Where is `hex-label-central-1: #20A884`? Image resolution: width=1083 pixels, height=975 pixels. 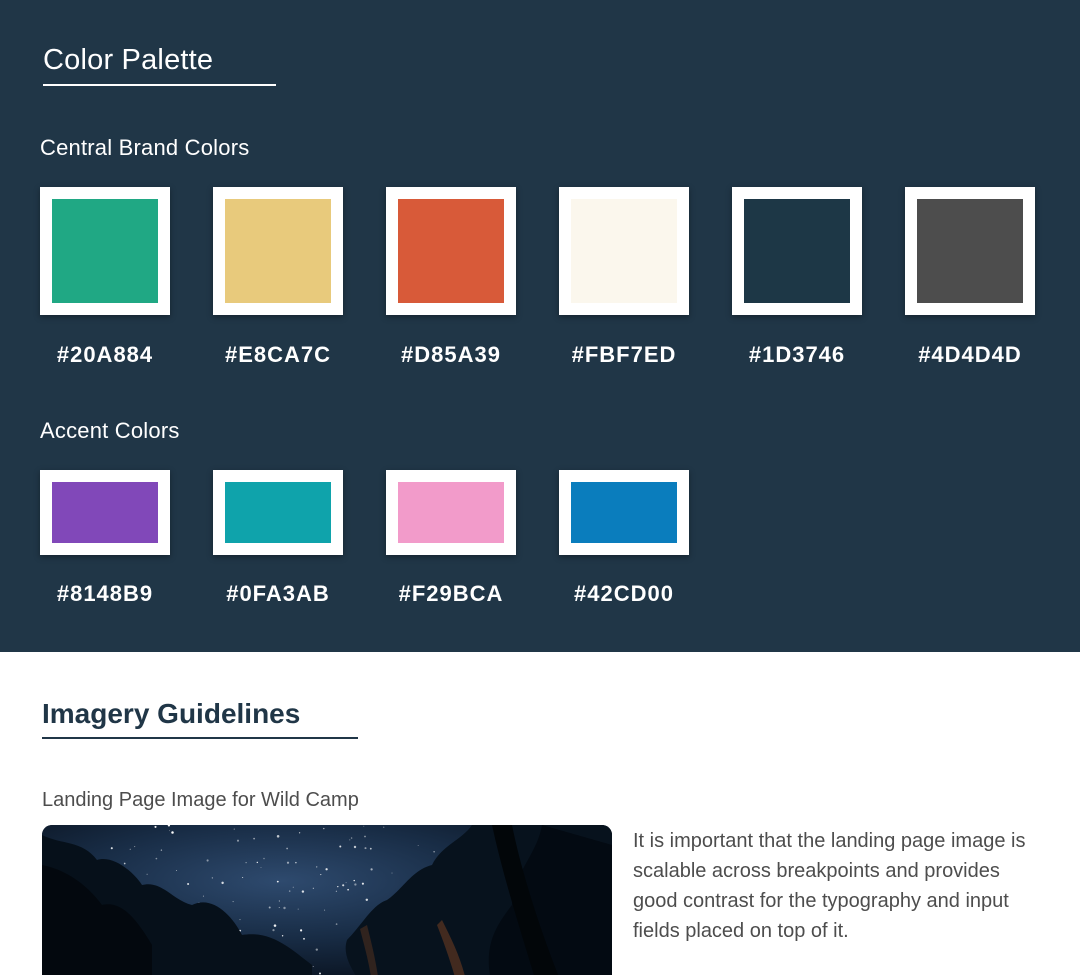
hex-label-central-1: #20A884 is located at coordinates (105, 354).